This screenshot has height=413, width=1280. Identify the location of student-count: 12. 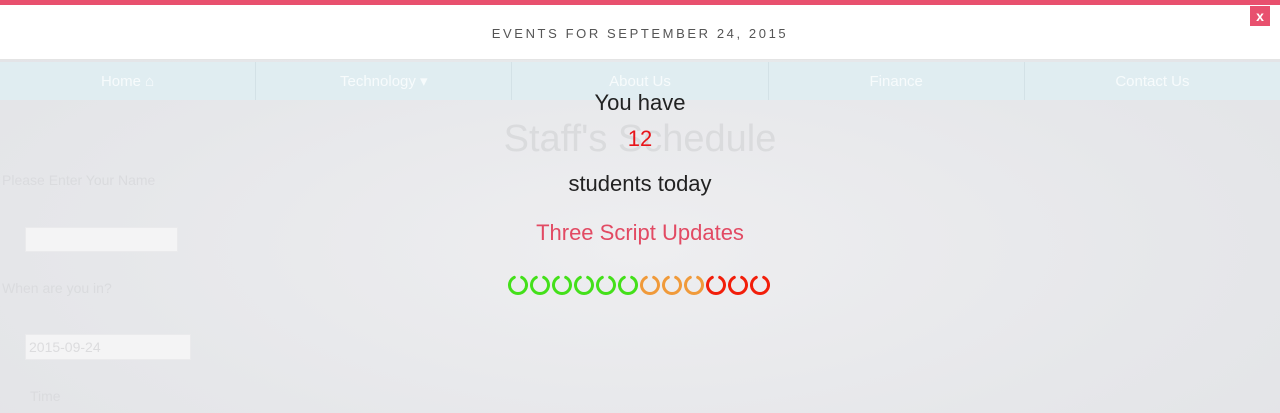
(640, 138).